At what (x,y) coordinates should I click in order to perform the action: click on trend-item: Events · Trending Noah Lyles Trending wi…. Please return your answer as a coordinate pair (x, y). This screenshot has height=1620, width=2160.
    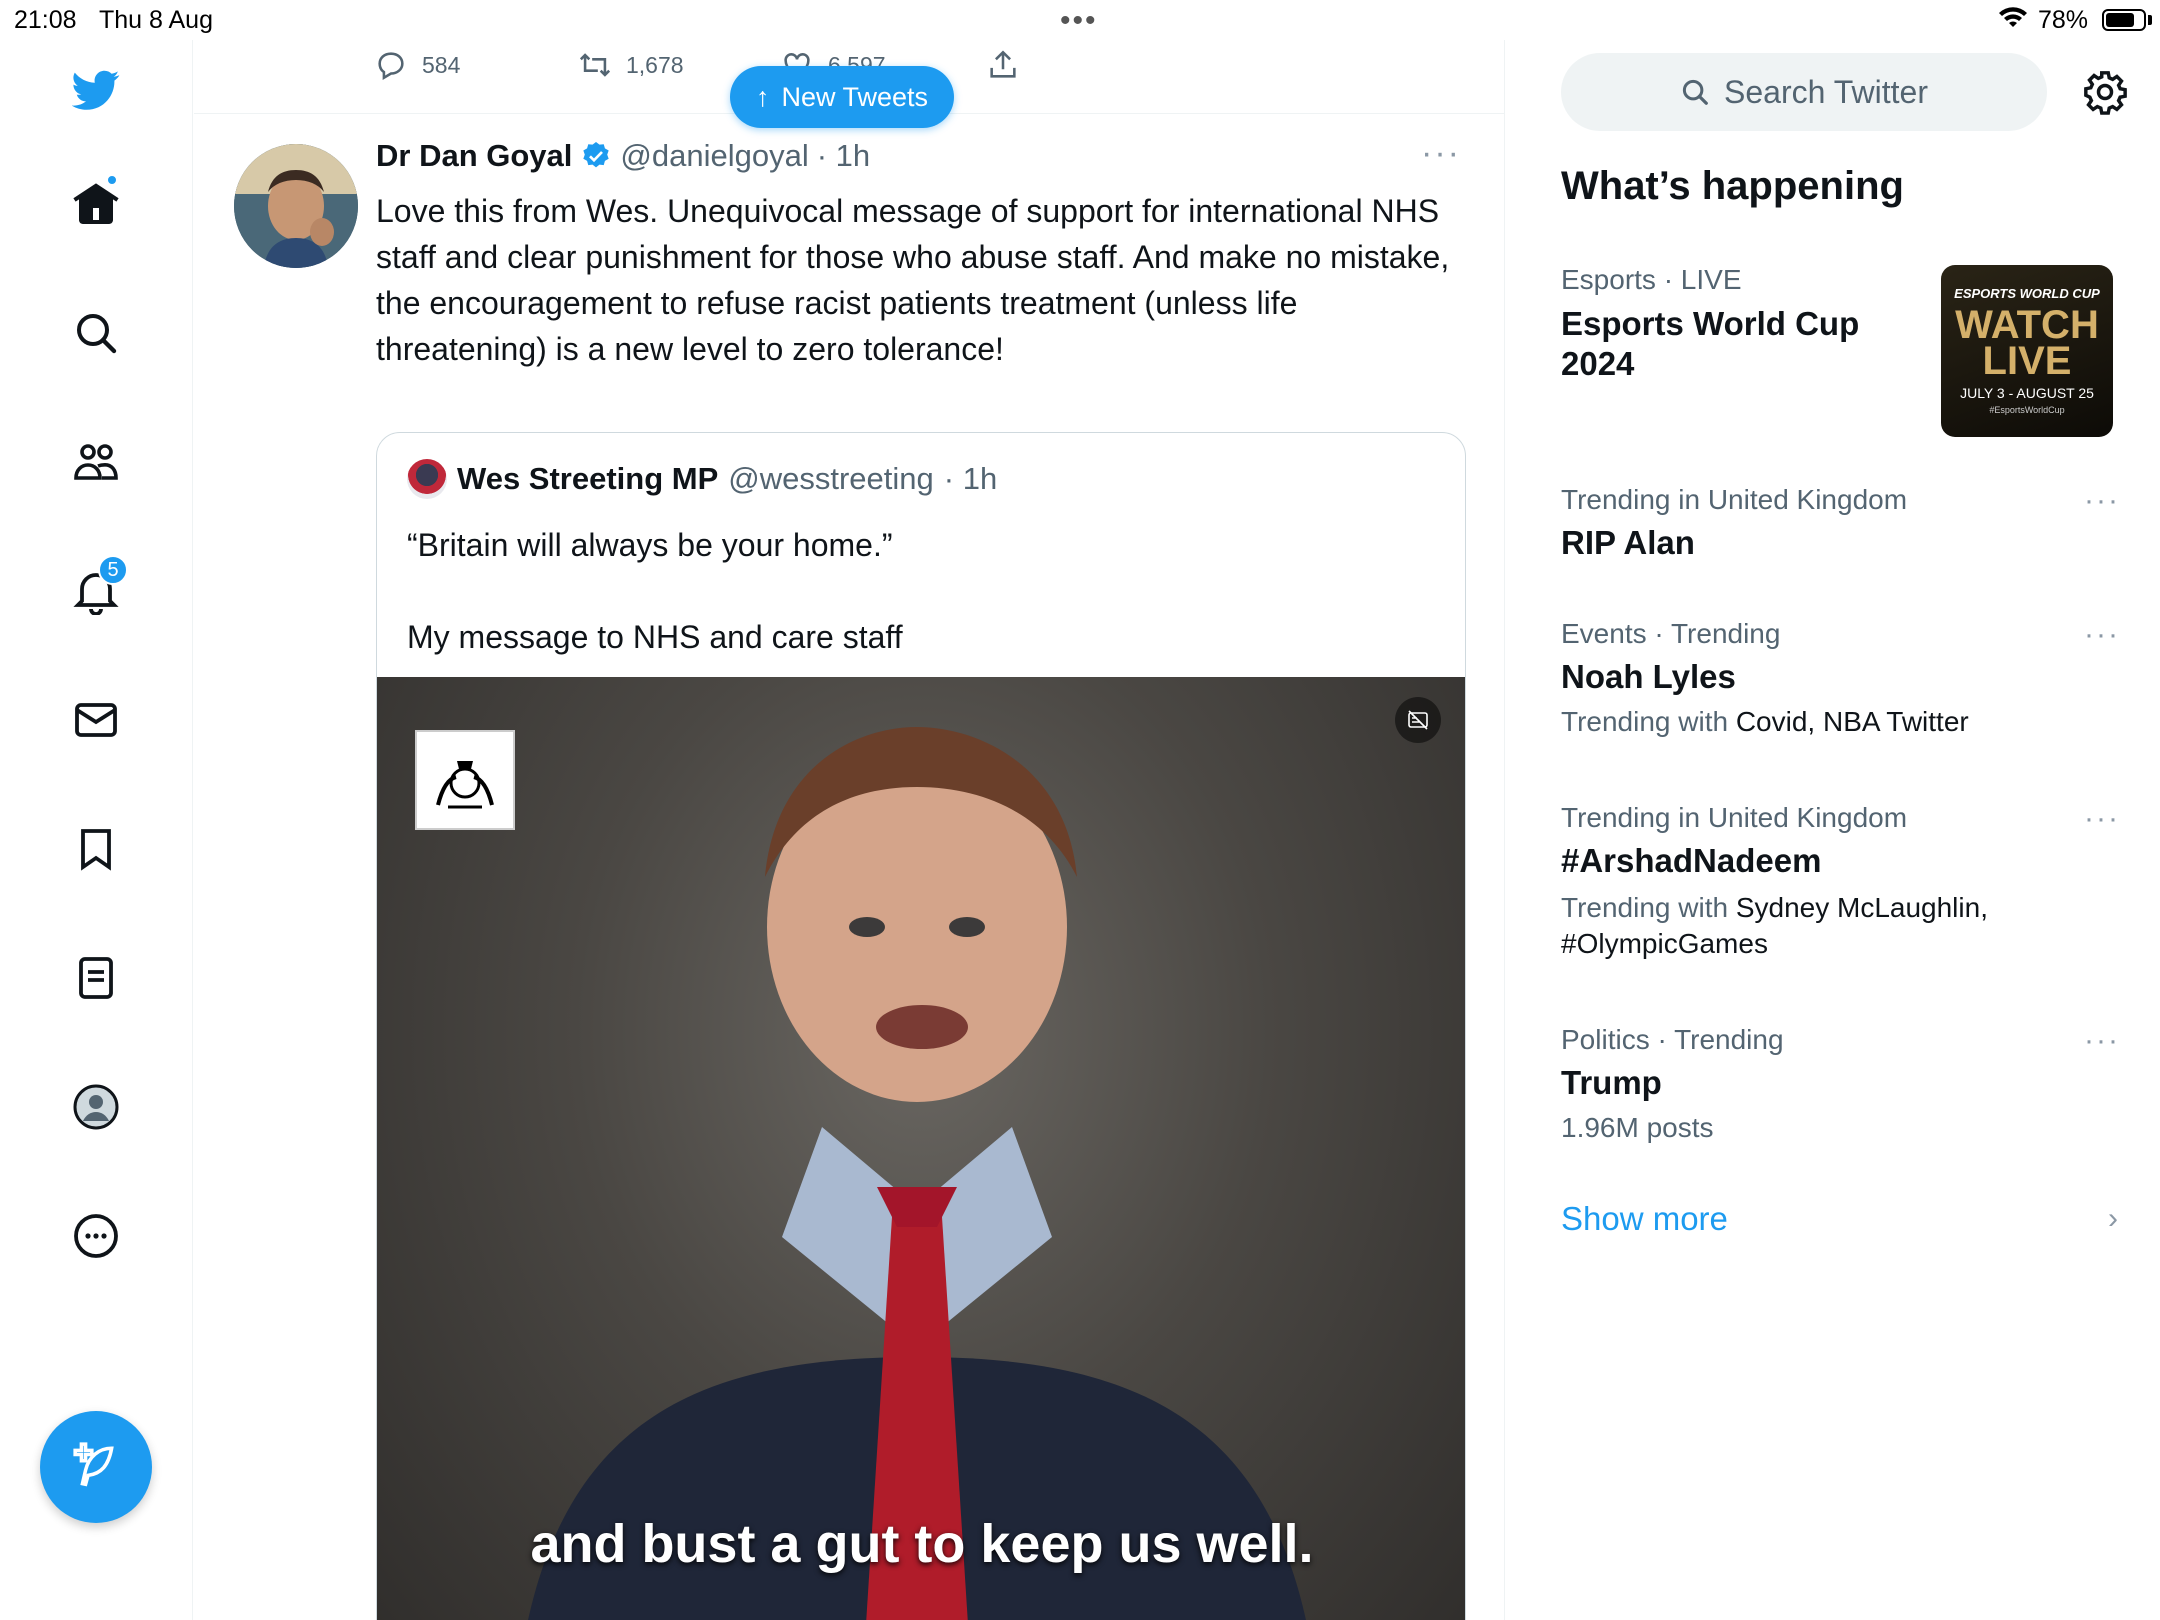
    Looking at the image, I should click on (1841, 678).